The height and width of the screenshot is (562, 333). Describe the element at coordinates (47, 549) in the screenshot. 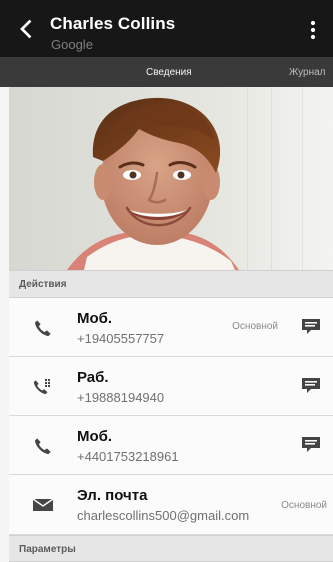

I see `parameters-section-label: Параметры` at that location.